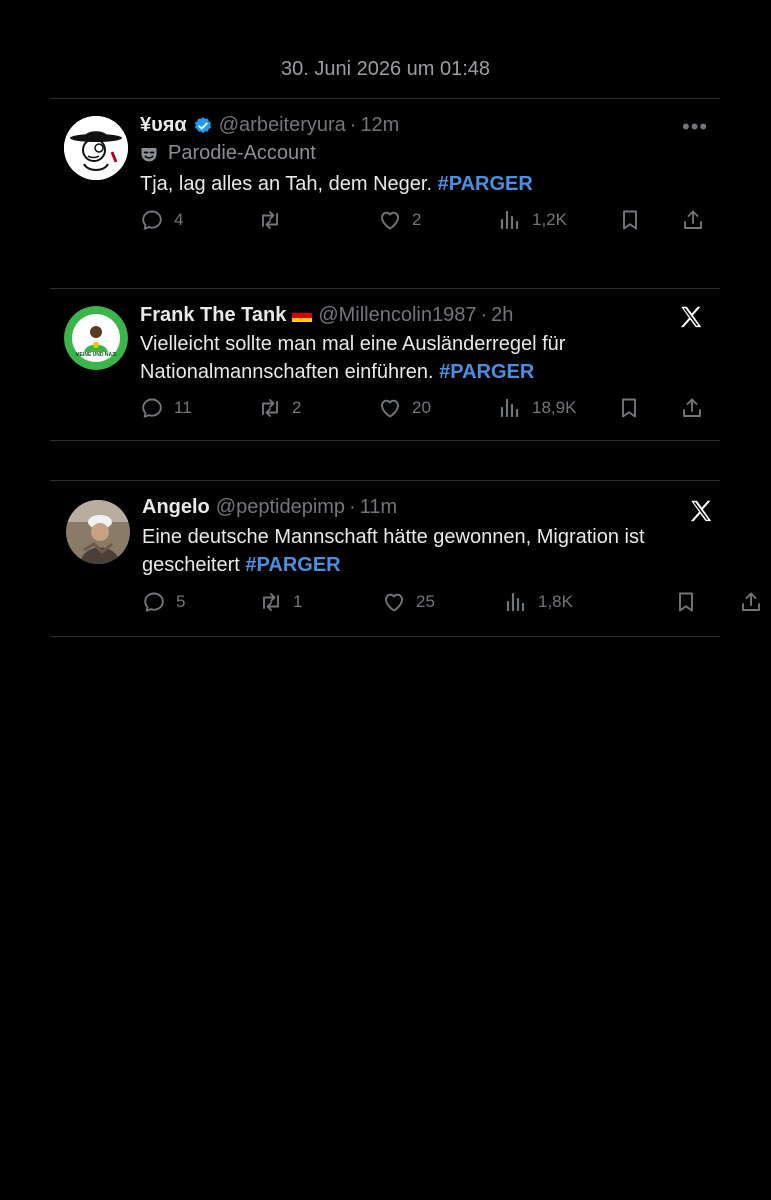 The height and width of the screenshot is (1200, 771). What do you see at coordinates (213, 315) in the screenshot?
I see `display-name: Frank The Tank` at bounding box center [213, 315].